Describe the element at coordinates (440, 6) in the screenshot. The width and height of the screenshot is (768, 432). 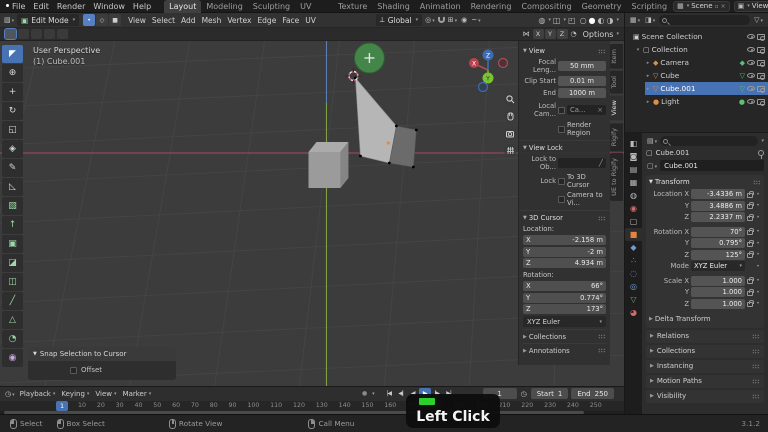
I see `workspace-tab: Animation` at that location.